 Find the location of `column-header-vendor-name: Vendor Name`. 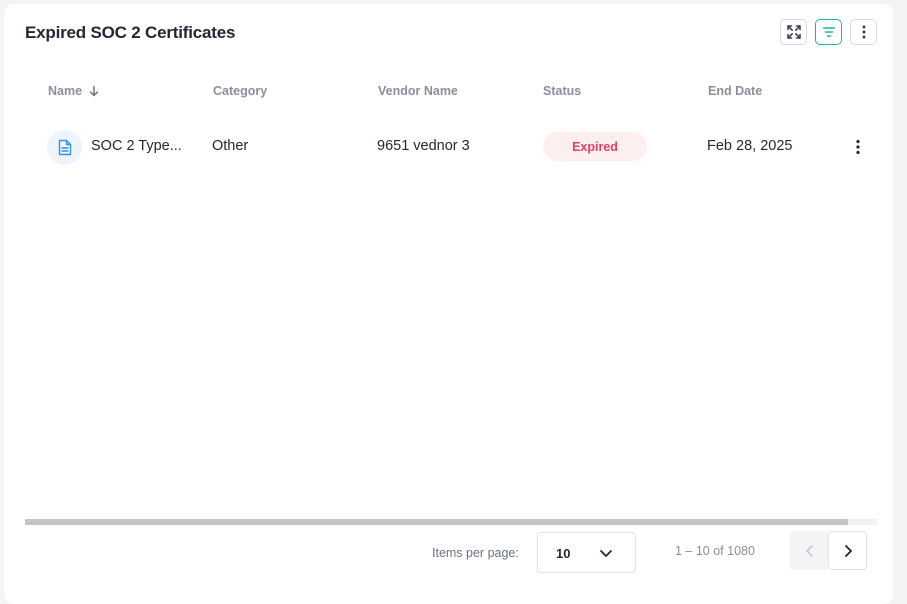

column-header-vendor-name: Vendor Name is located at coordinates (418, 91).